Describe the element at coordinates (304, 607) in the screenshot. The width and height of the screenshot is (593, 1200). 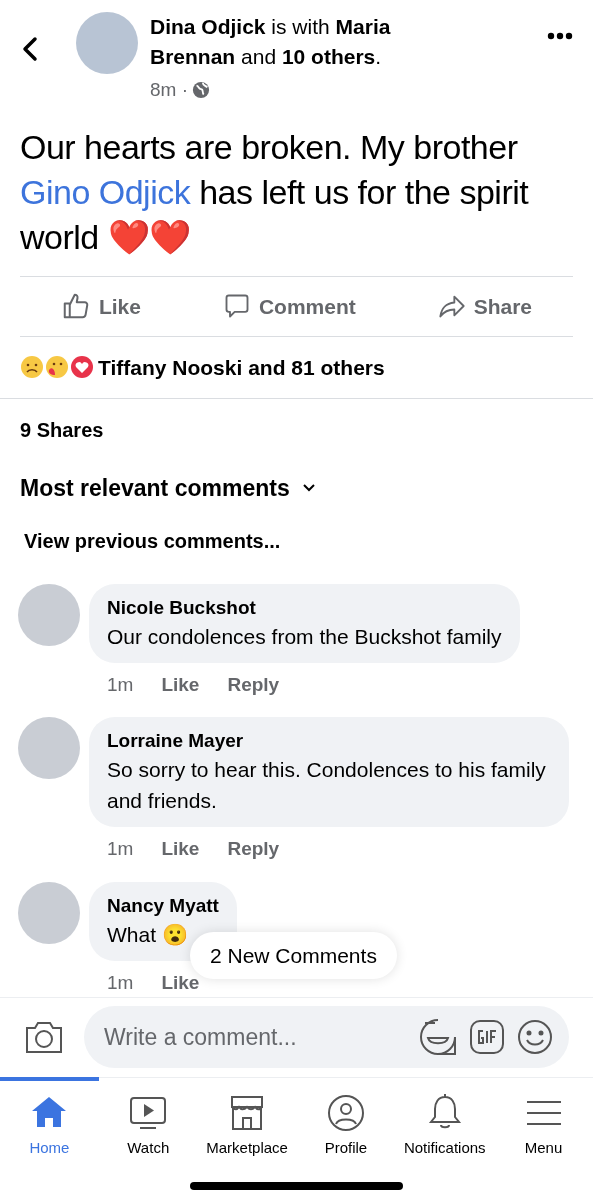
I see `comment-author: Nicole Buckshot` at that location.